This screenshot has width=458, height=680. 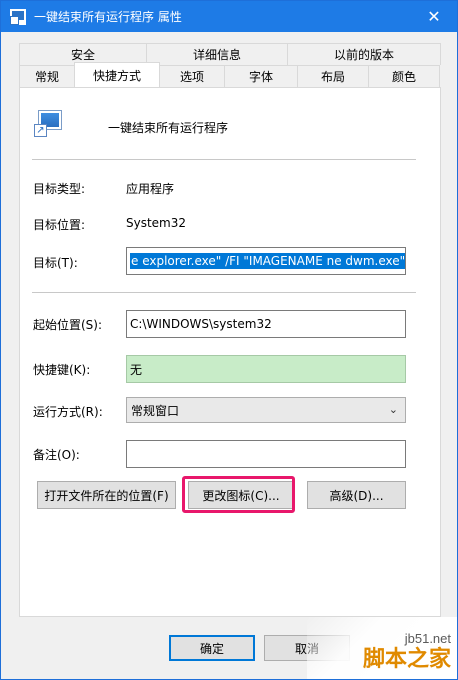 What do you see at coordinates (266, 454) in the screenshot?
I see `comment-input` at bounding box center [266, 454].